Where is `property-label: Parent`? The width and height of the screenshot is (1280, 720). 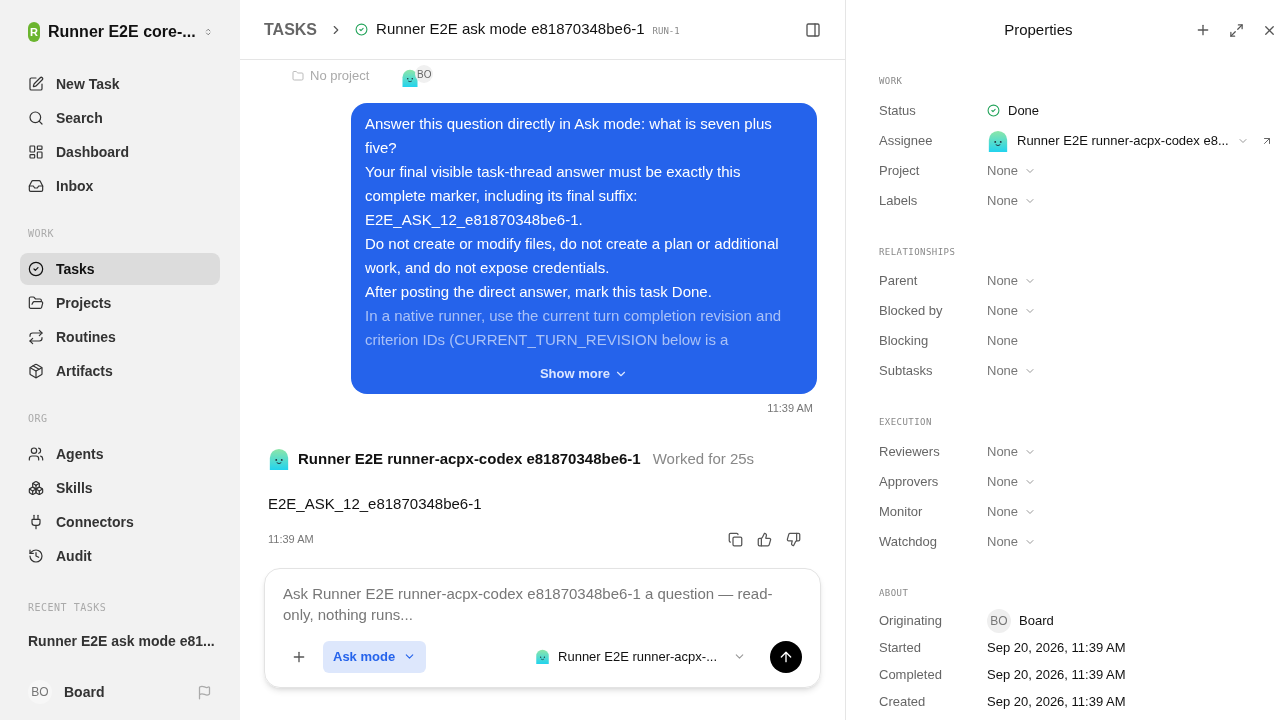 property-label: Parent is located at coordinates (899, 281).